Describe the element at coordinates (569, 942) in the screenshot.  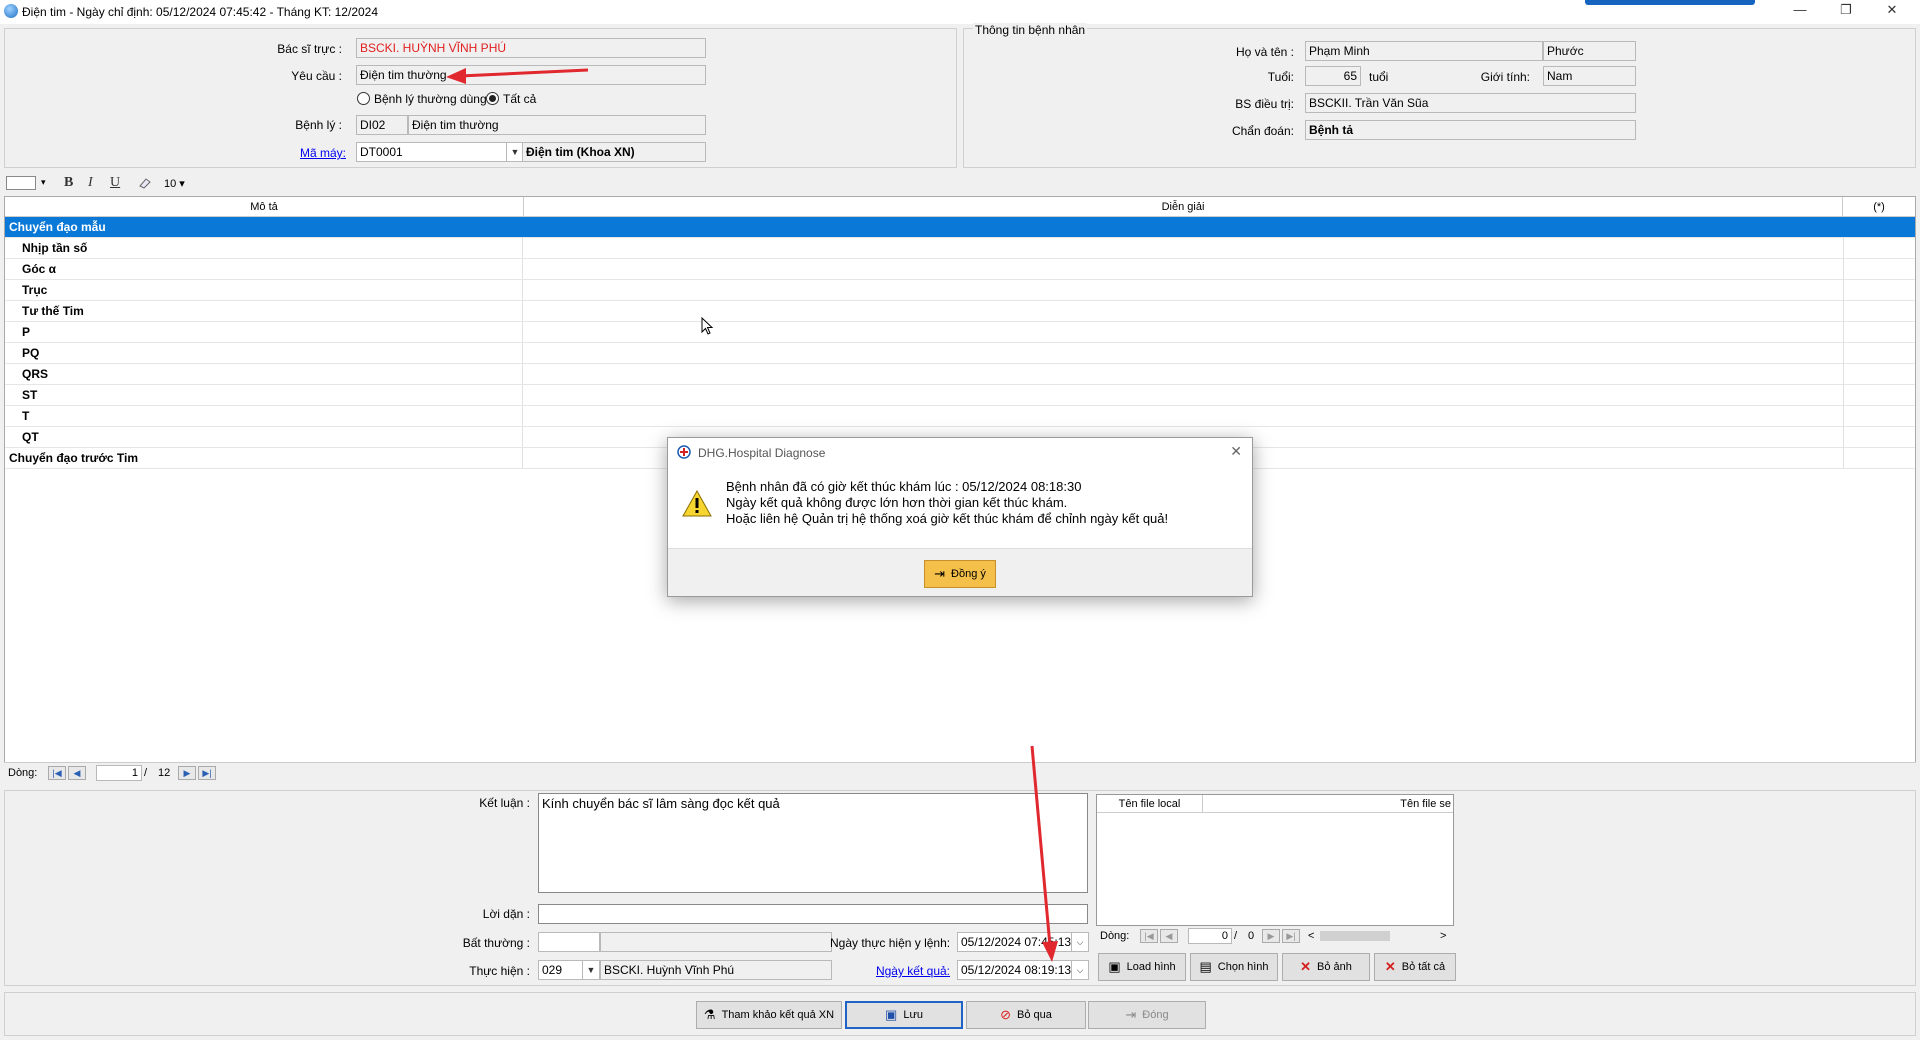
I see `abnormal-code-field` at that location.